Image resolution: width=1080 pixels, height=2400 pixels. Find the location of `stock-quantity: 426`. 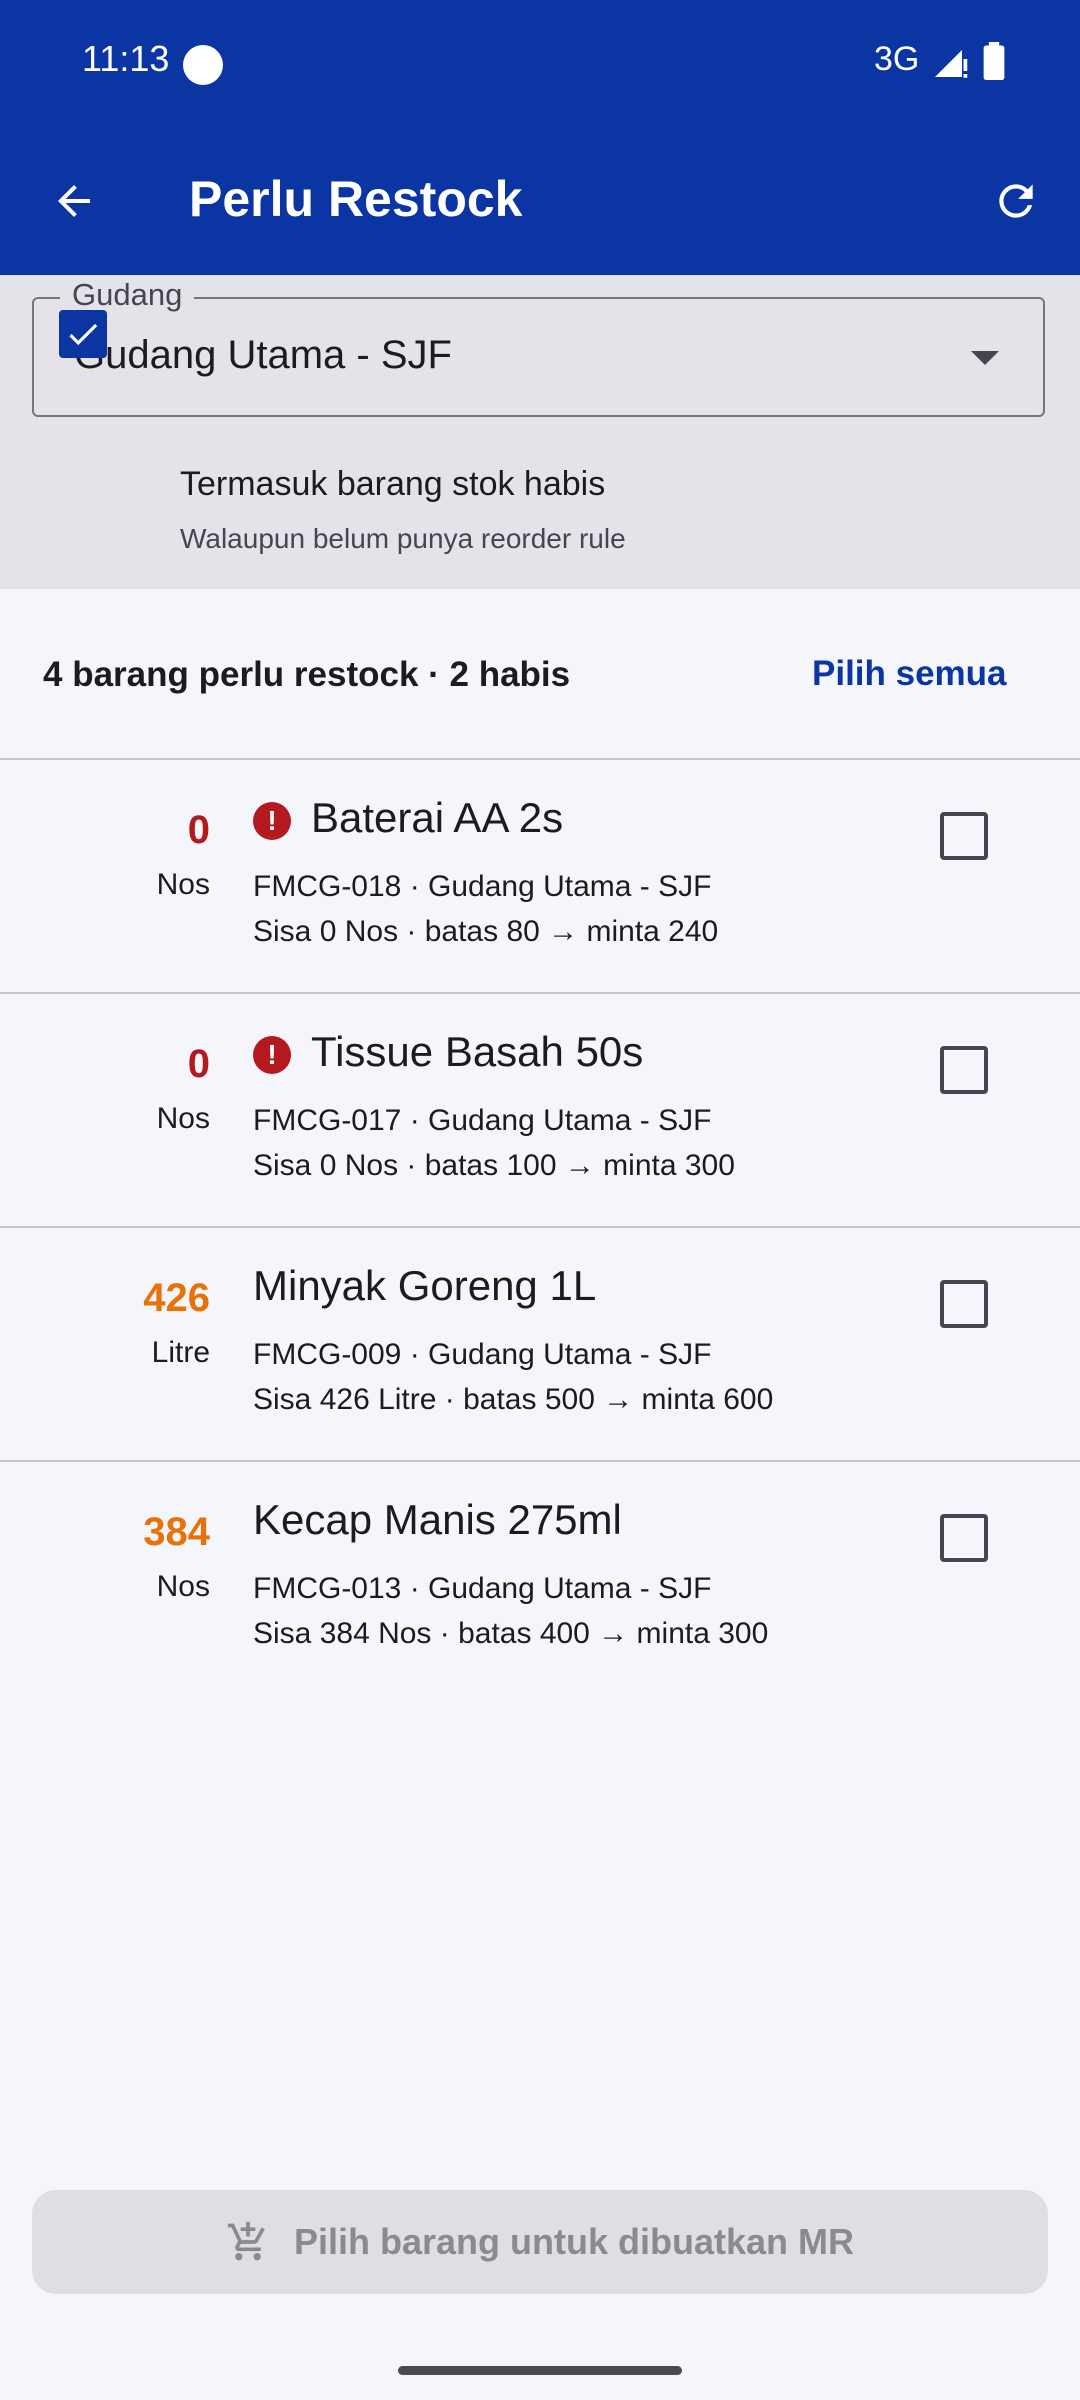

stock-quantity: 426 is located at coordinates (176, 1298).